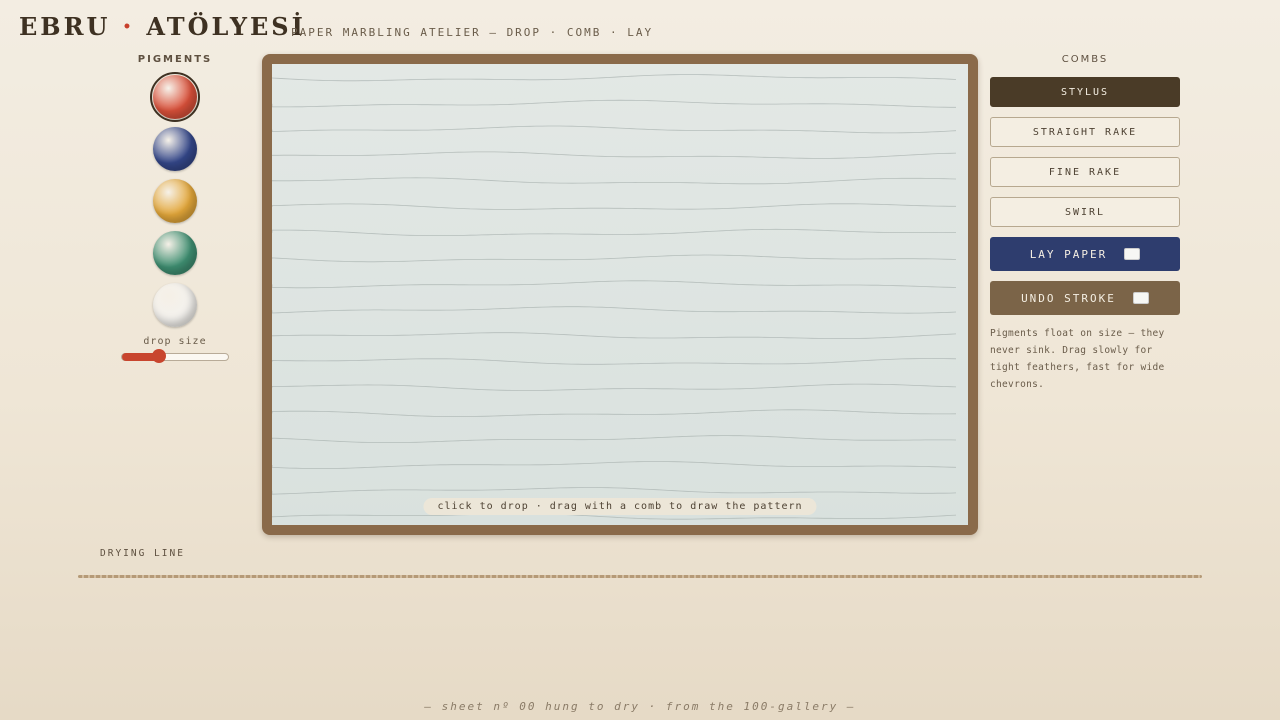 The height and width of the screenshot is (720, 1280). I want to click on drop-size-slider, so click(175, 356).